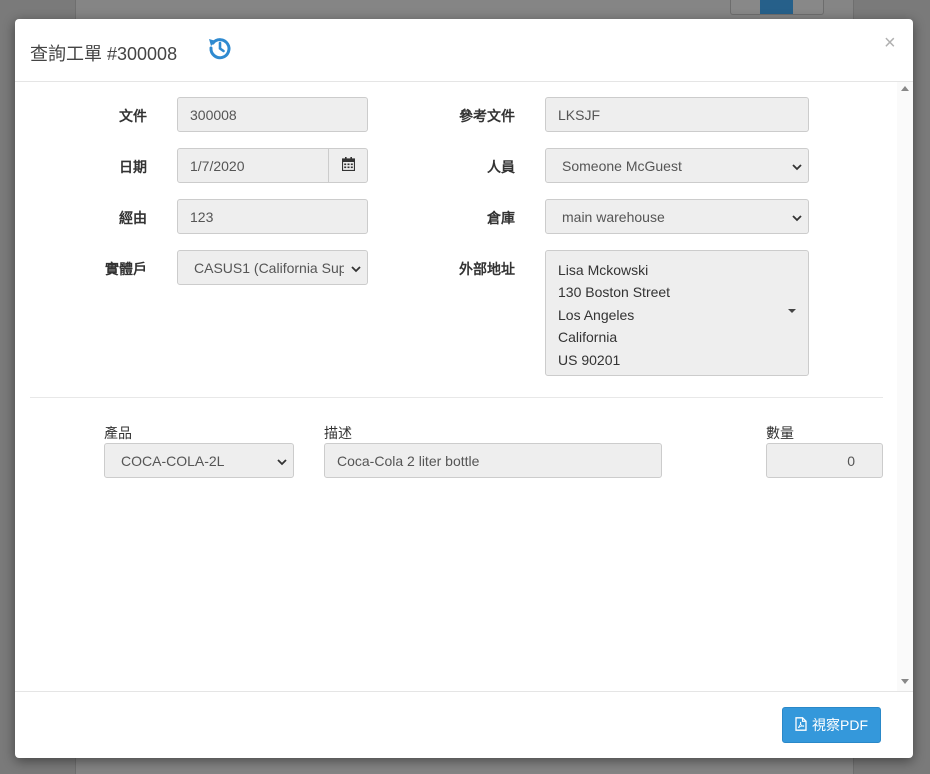  What do you see at coordinates (173, 460) in the screenshot?
I see `product-value: COCA-COLA-2L` at bounding box center [173, 460].